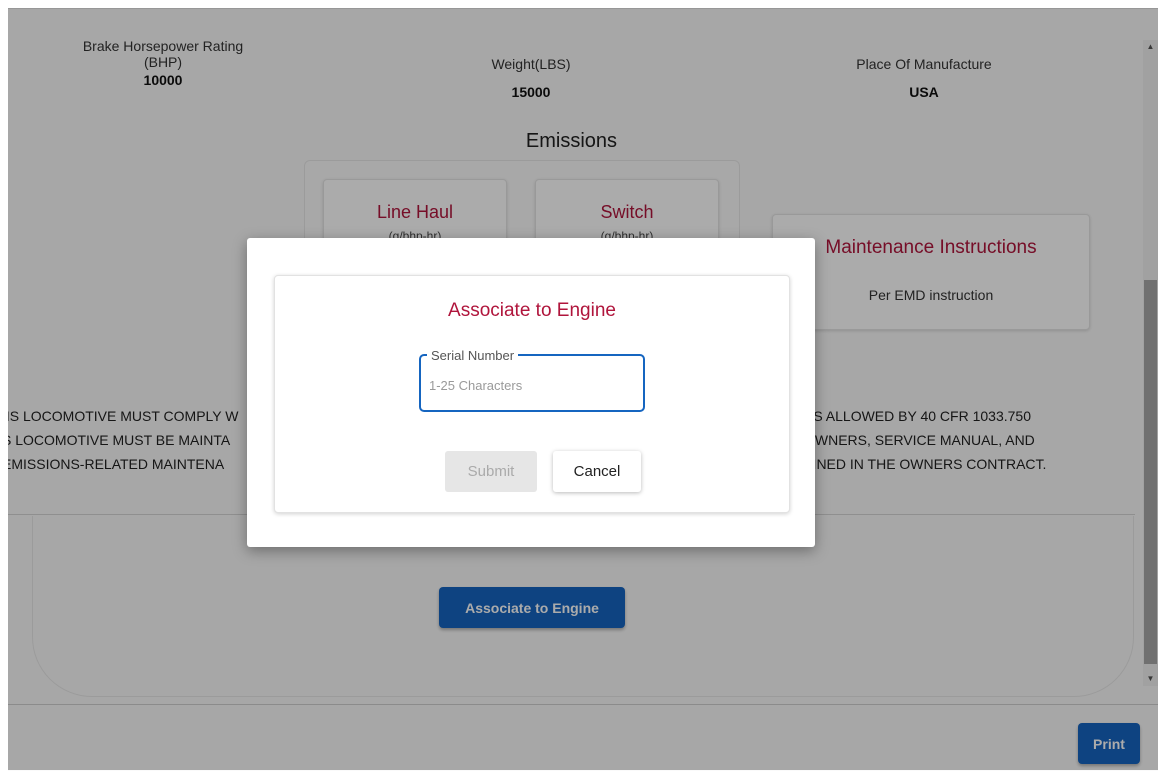 This screenshot has height=771, width=1165. What do you see at coordinates (491, 471) in the screenshot?
I see `submit-button: Submit` at bounding box center [491, 471].